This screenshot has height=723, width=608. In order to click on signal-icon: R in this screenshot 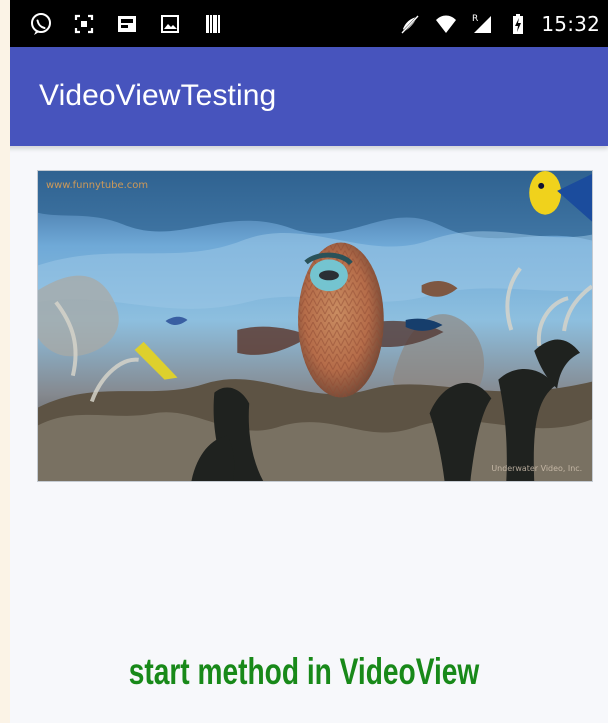, I will do `click(482, 24)`.